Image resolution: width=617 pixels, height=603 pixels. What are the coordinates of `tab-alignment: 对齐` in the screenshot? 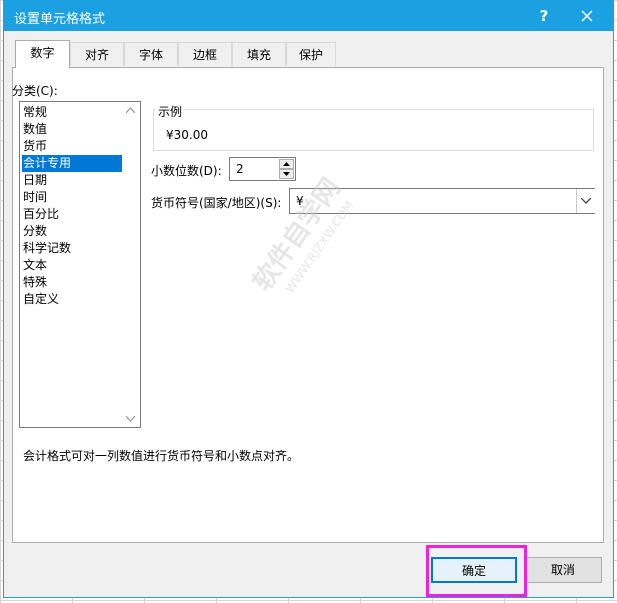 It's located at (97, 54).